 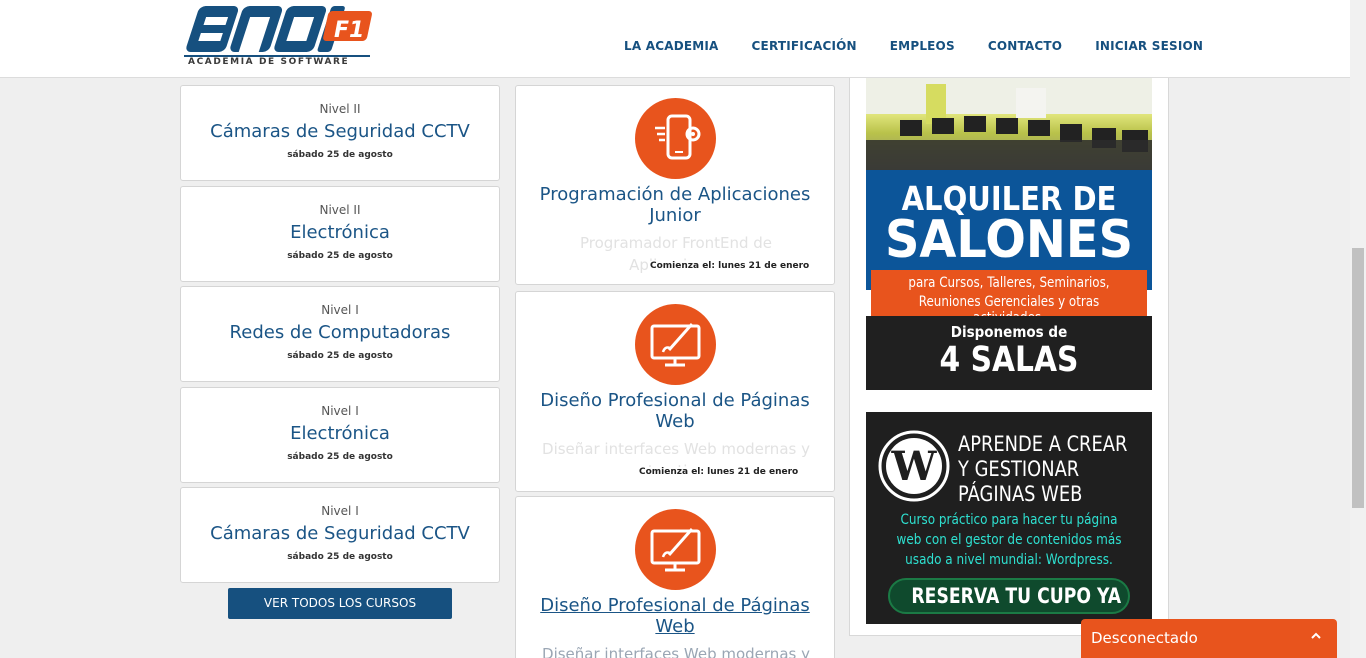 I want to click on svg-text: W, so click(x=914, y=466).